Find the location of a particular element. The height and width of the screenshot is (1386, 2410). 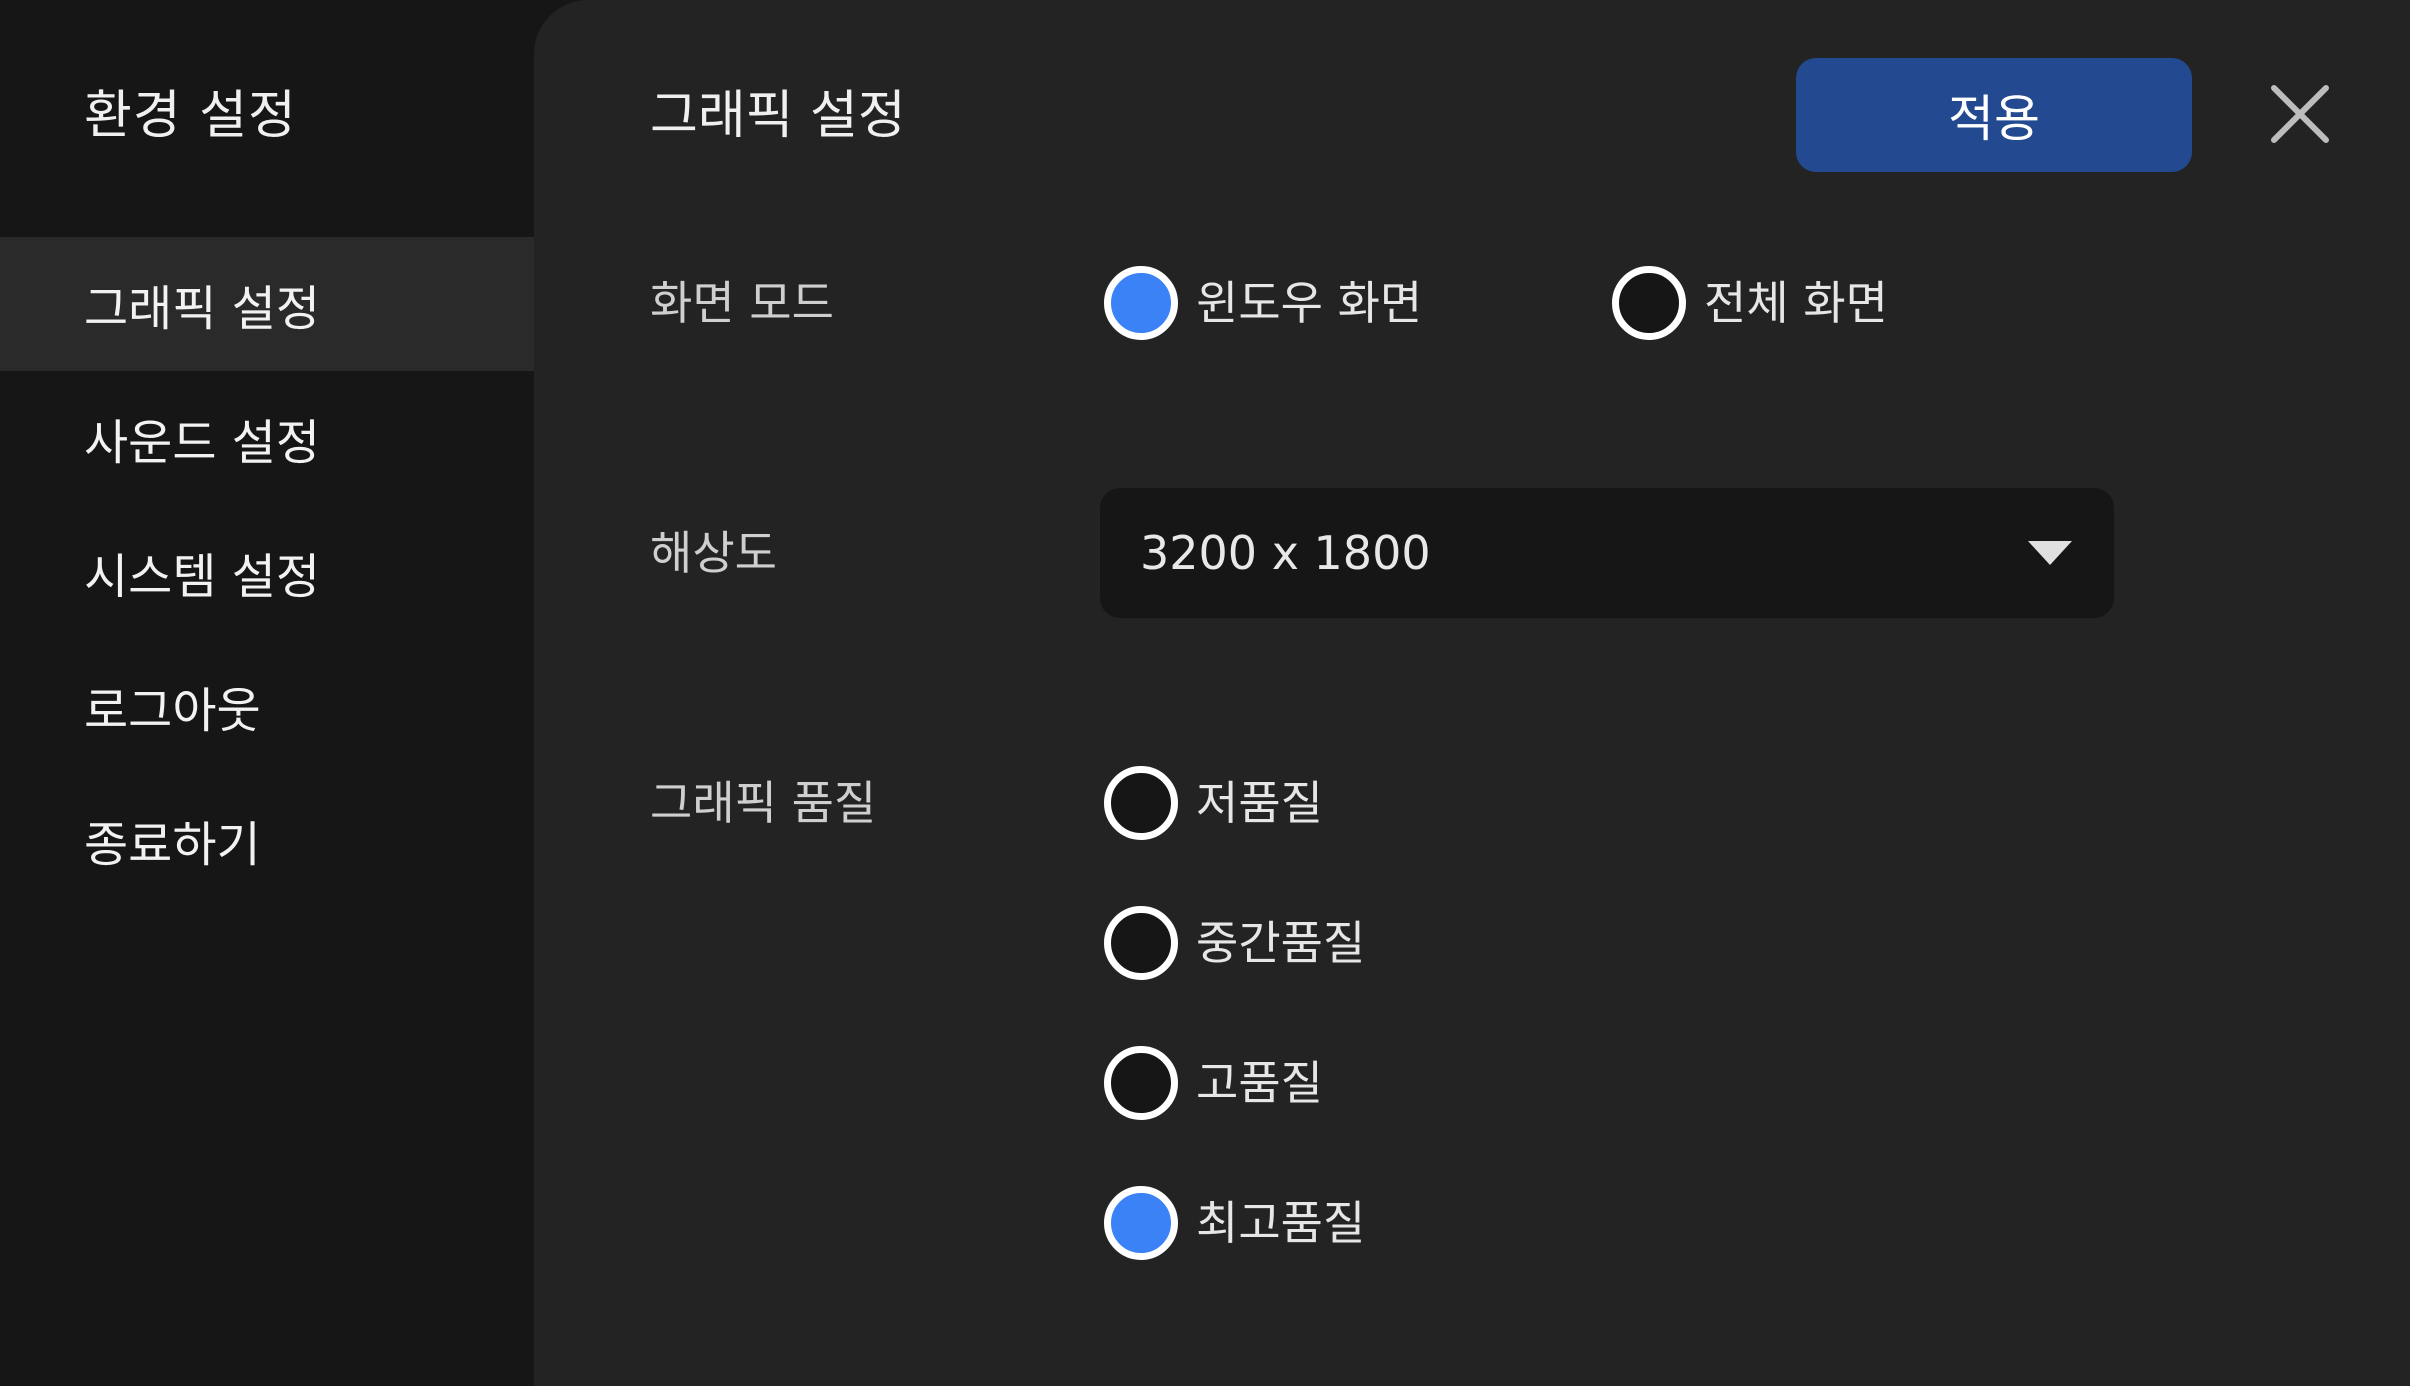

close-button is located at coordinates (2300, 114).